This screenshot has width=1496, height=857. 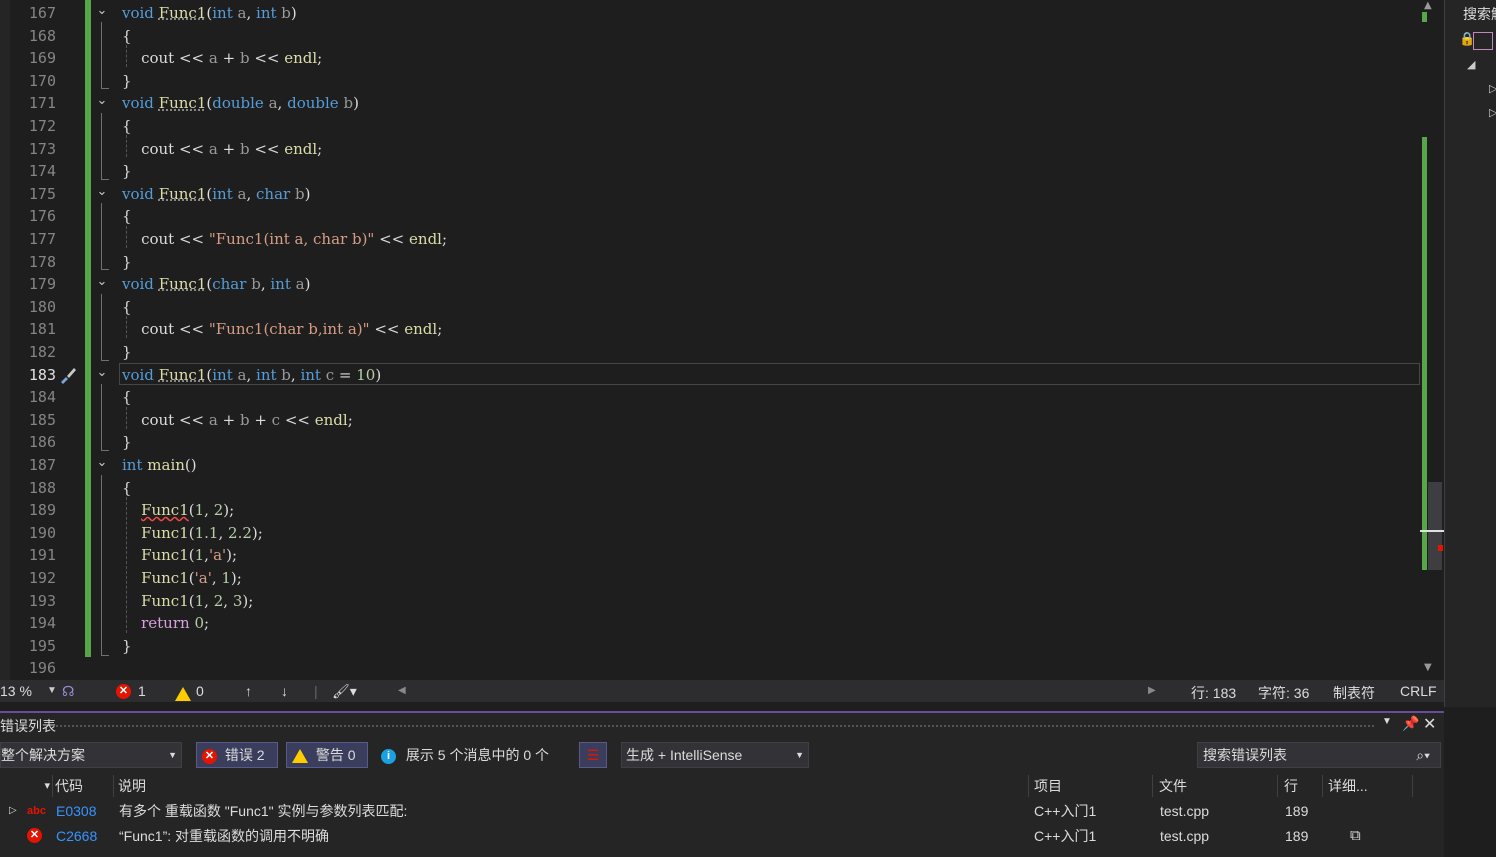 What do you see at coordinates (710, 216) in the screenshot?
I see `code-line: 176 {` at bounding box center [710, 216].